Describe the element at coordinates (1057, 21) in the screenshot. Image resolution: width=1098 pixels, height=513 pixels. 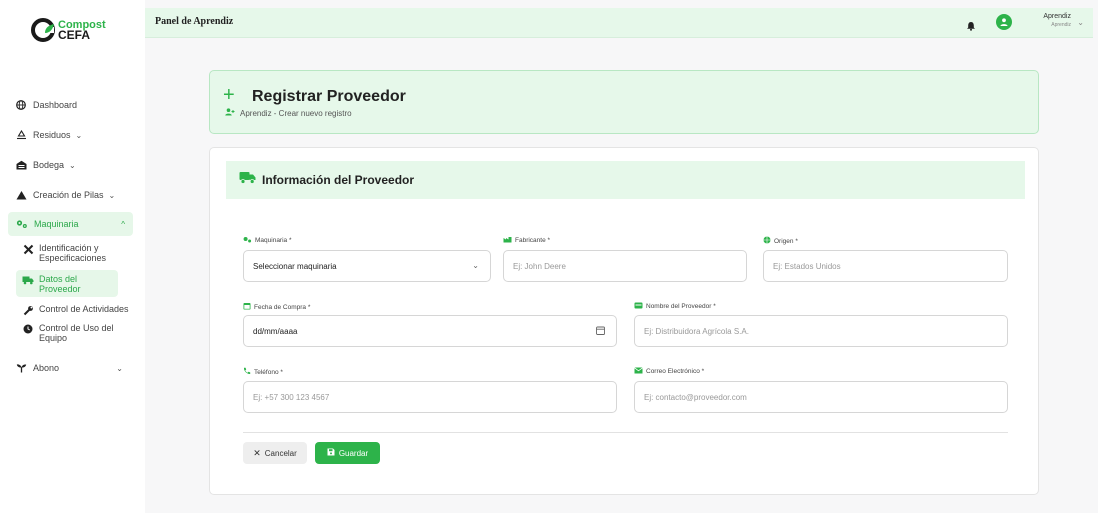
I see `user-menu: Aprendiz Aprendiz` at that location.